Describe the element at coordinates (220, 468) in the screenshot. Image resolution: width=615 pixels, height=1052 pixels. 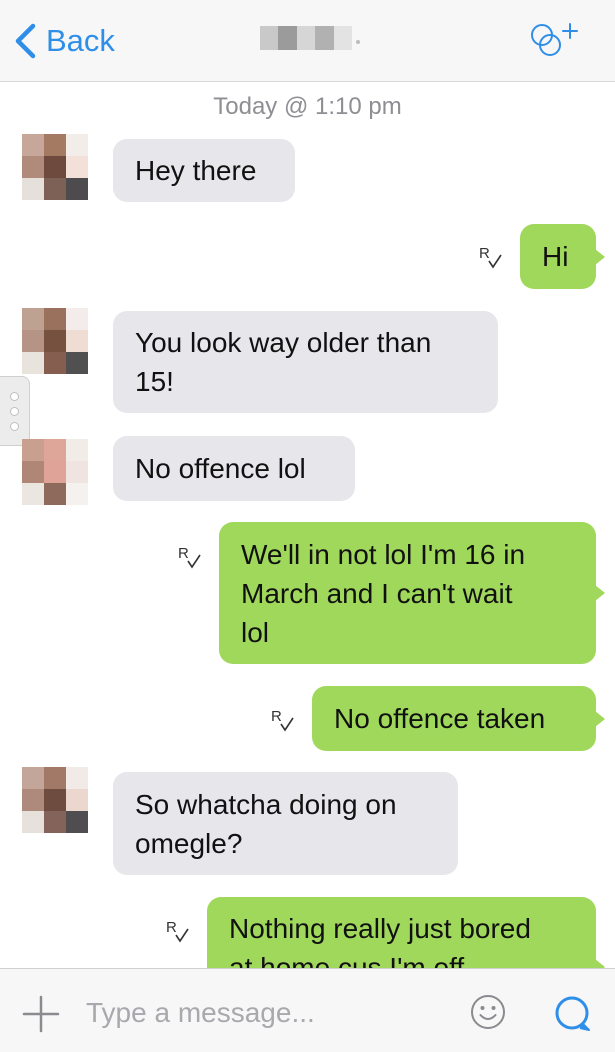
I see `message-text: No offence lol` at that location.